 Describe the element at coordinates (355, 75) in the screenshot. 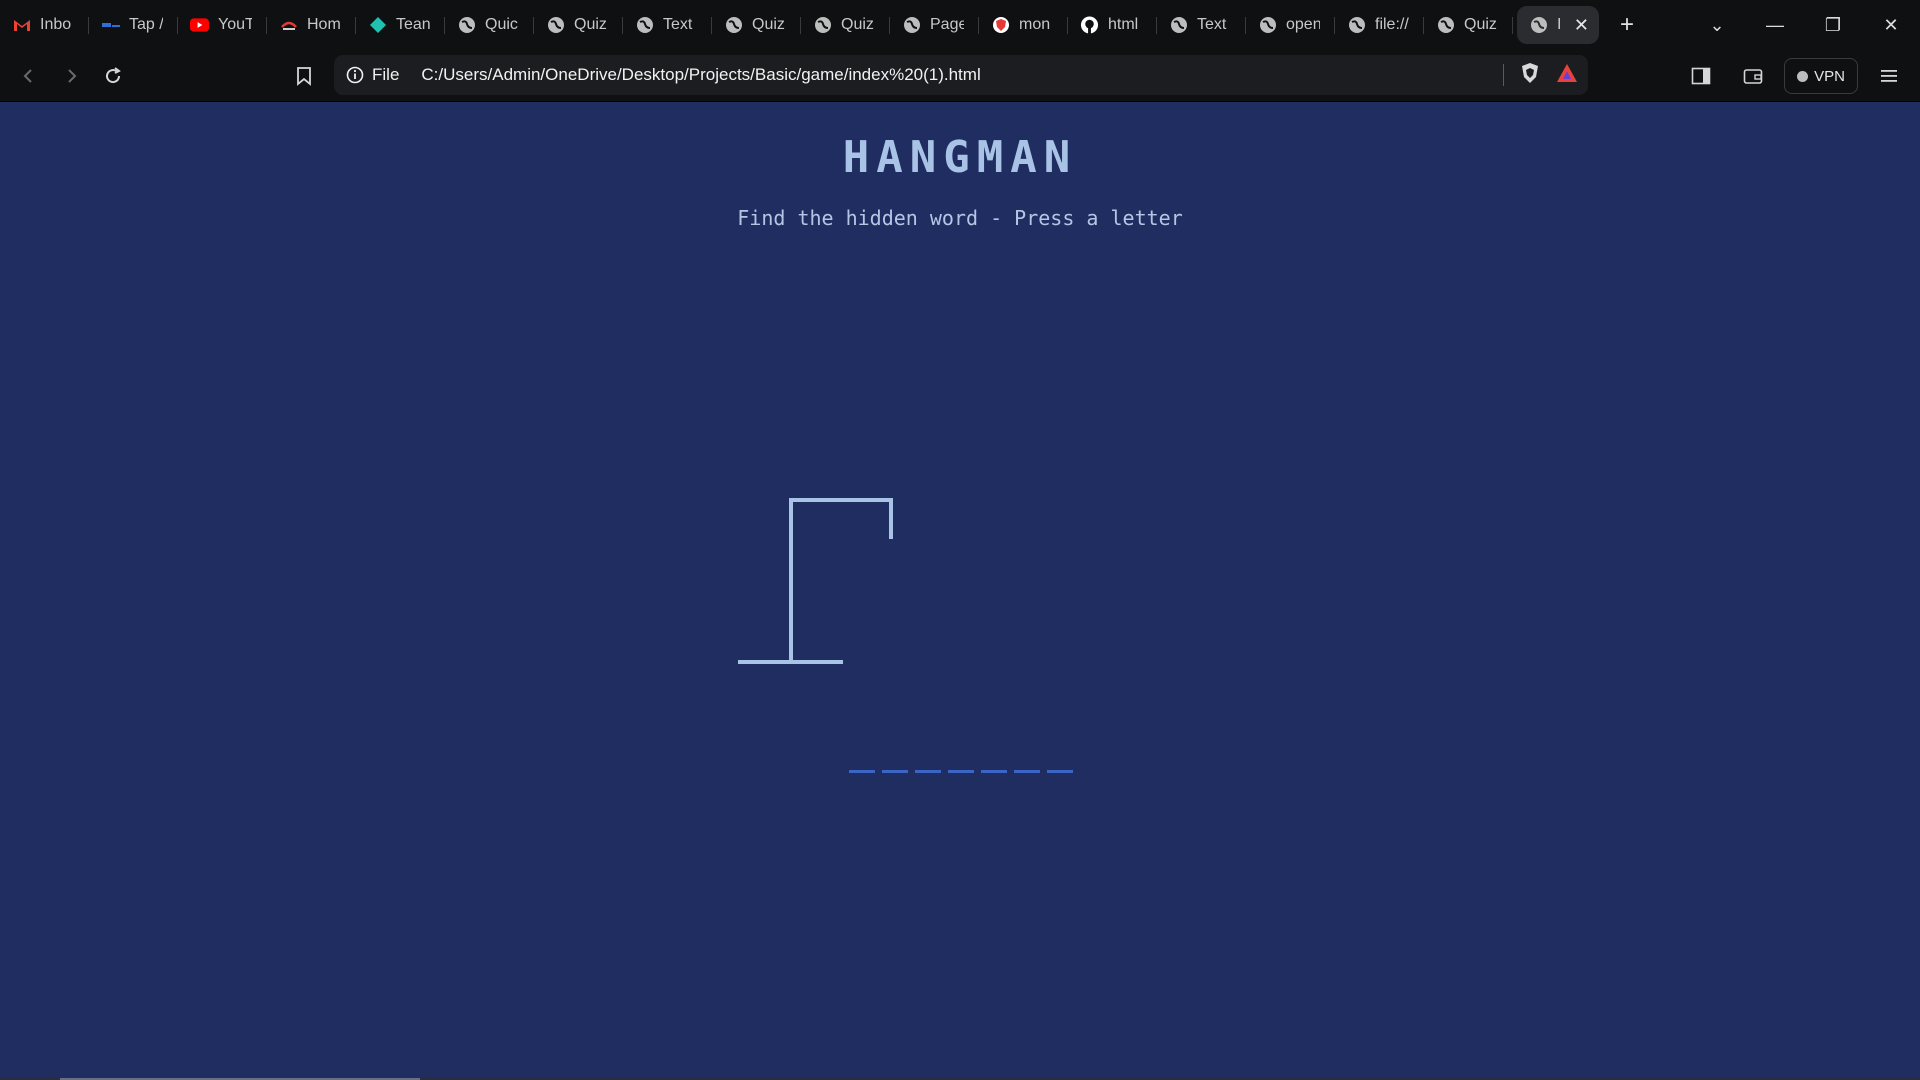

I see `info-icon` at that location.